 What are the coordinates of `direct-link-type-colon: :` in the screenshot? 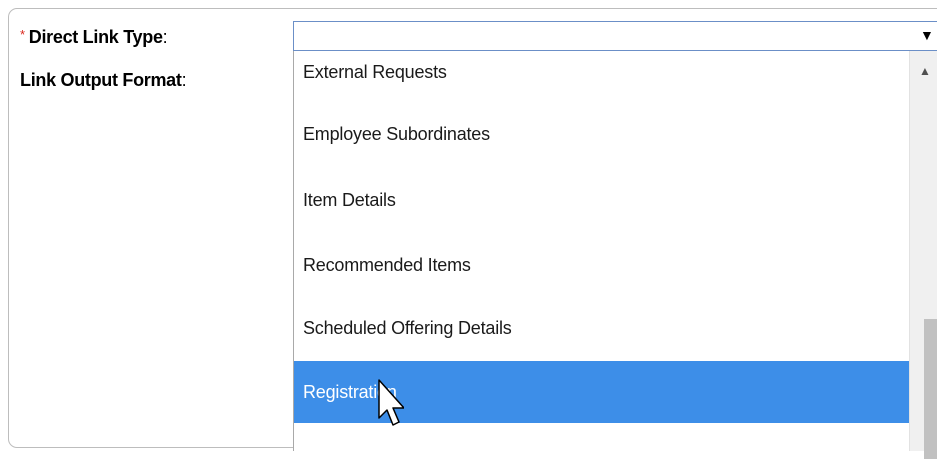 It's located at (165, 37).